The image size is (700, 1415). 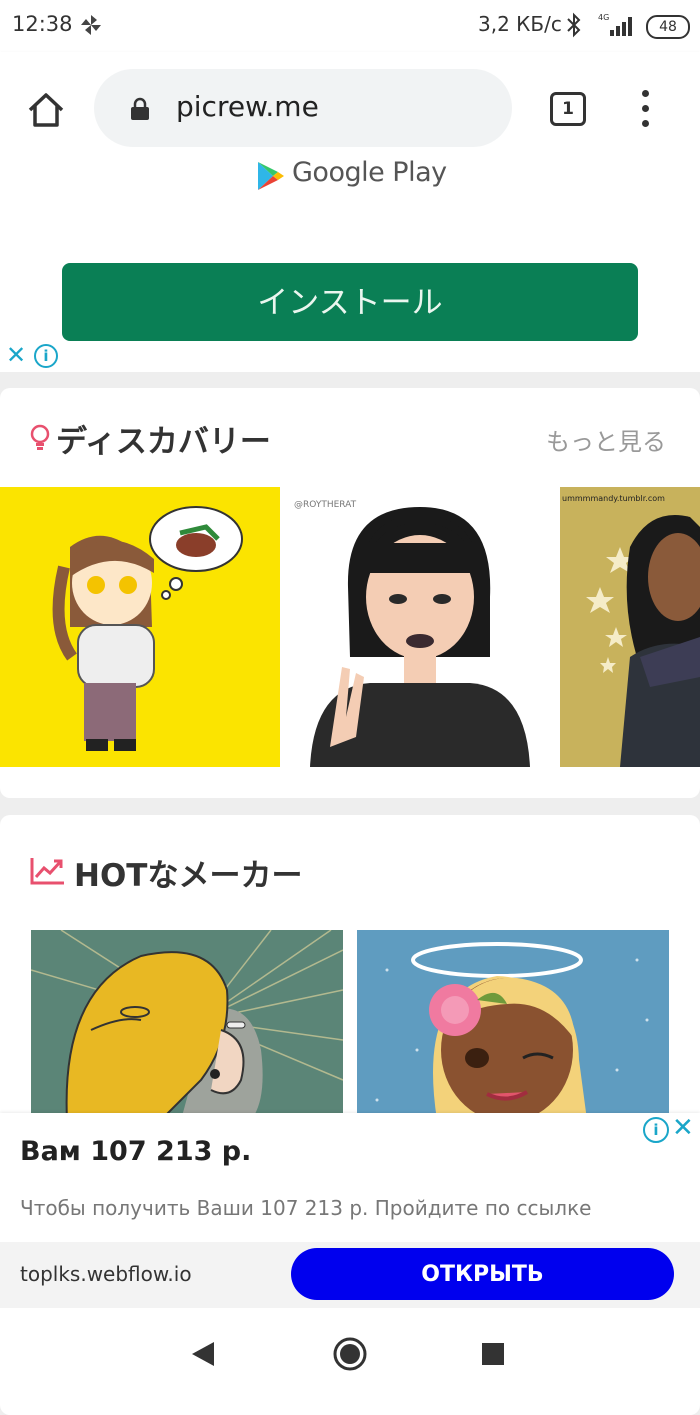 I want to click on discovery-thumbnail: @ROYTHERAT, so click(x=419, y=627).